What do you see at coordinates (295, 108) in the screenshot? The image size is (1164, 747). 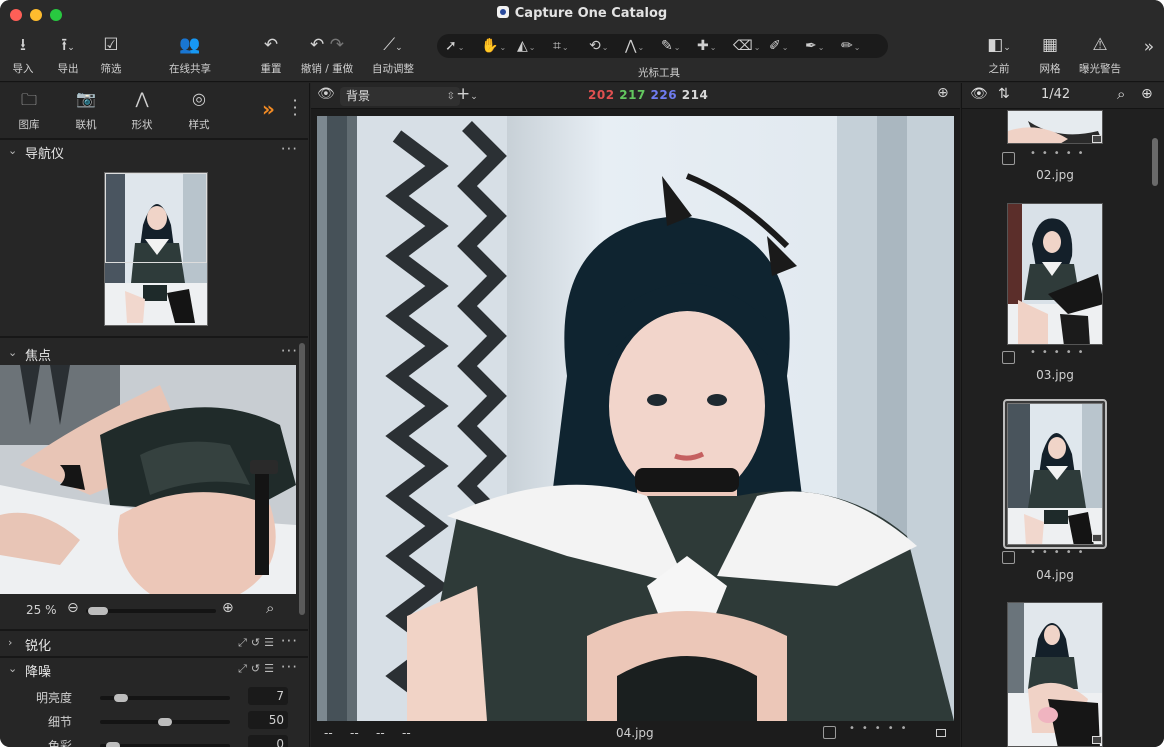 I see `panel-menu-icon: · · ·` at bounding box center [295, 108].